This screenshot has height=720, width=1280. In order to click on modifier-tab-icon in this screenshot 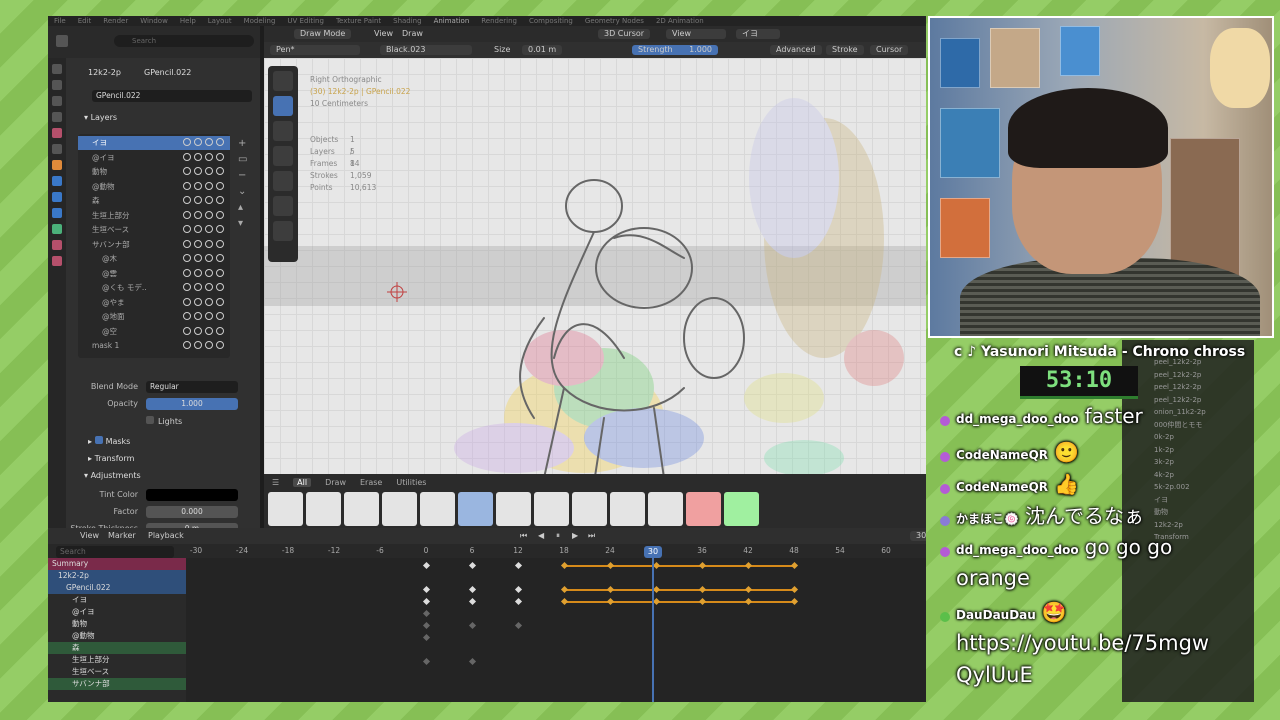, I will do `click(57, 181)`.